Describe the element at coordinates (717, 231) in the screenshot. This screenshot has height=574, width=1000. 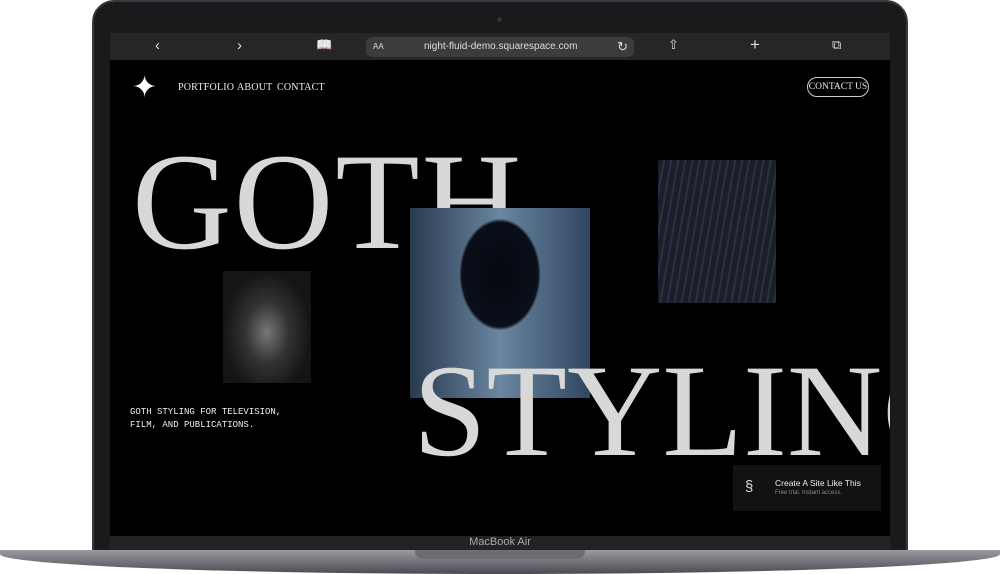
I see `striped-jacket-image` at that location.